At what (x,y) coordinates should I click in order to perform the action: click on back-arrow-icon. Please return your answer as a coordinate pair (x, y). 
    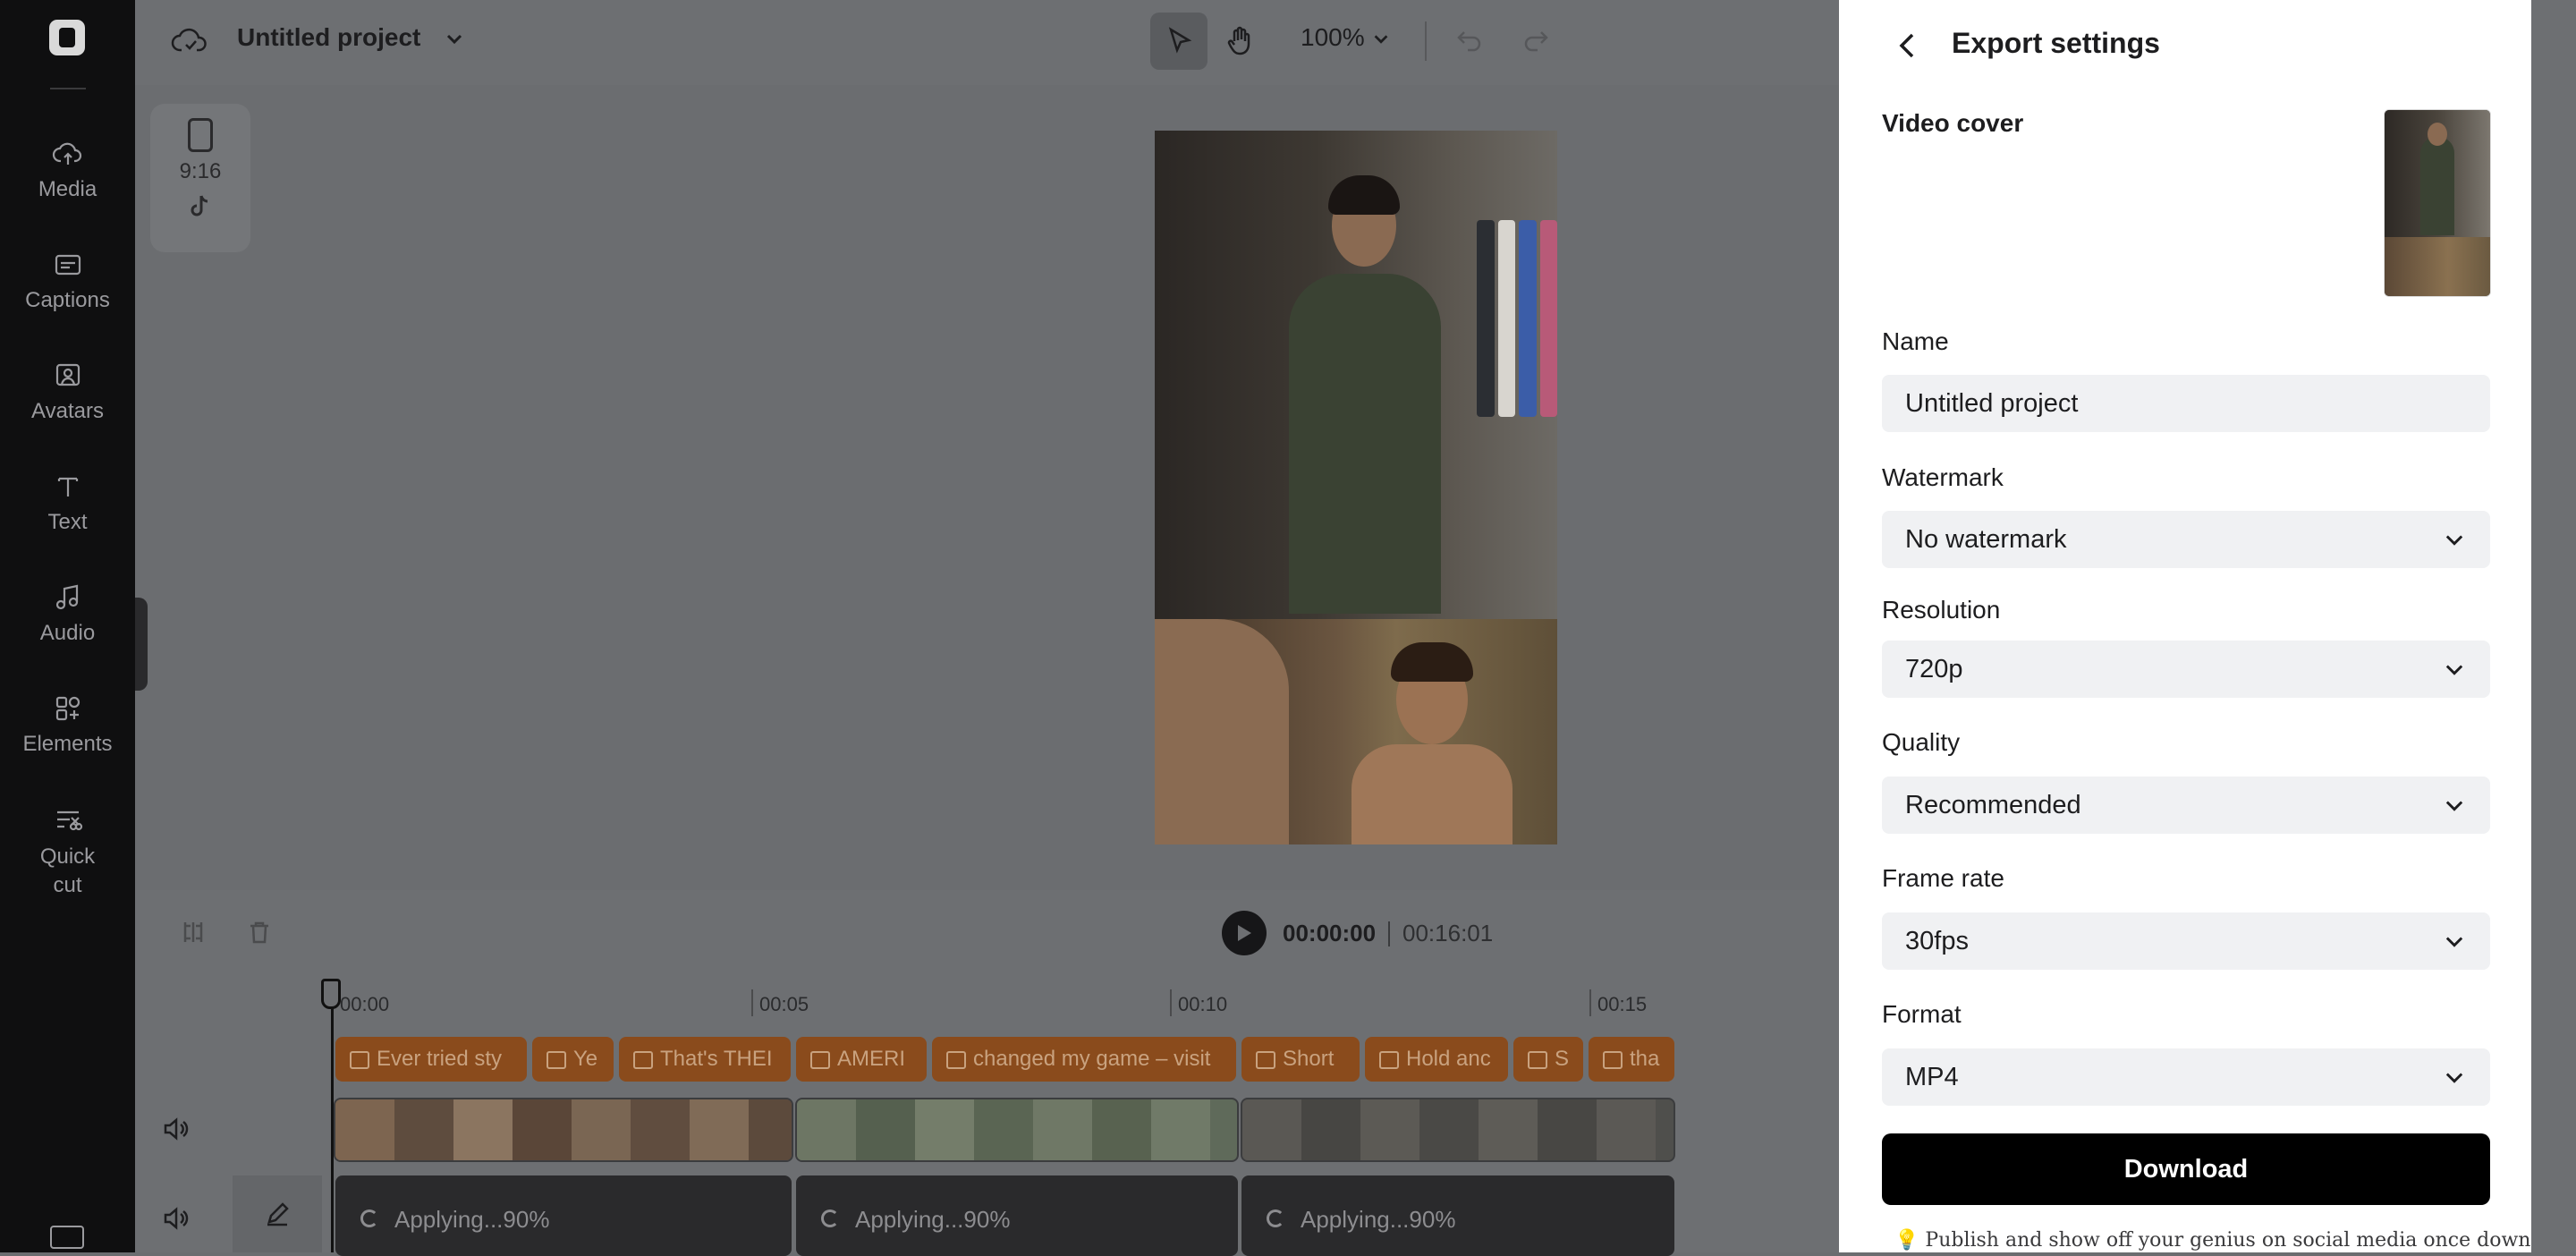
    Looking at the image, I should click on (1907, 47).